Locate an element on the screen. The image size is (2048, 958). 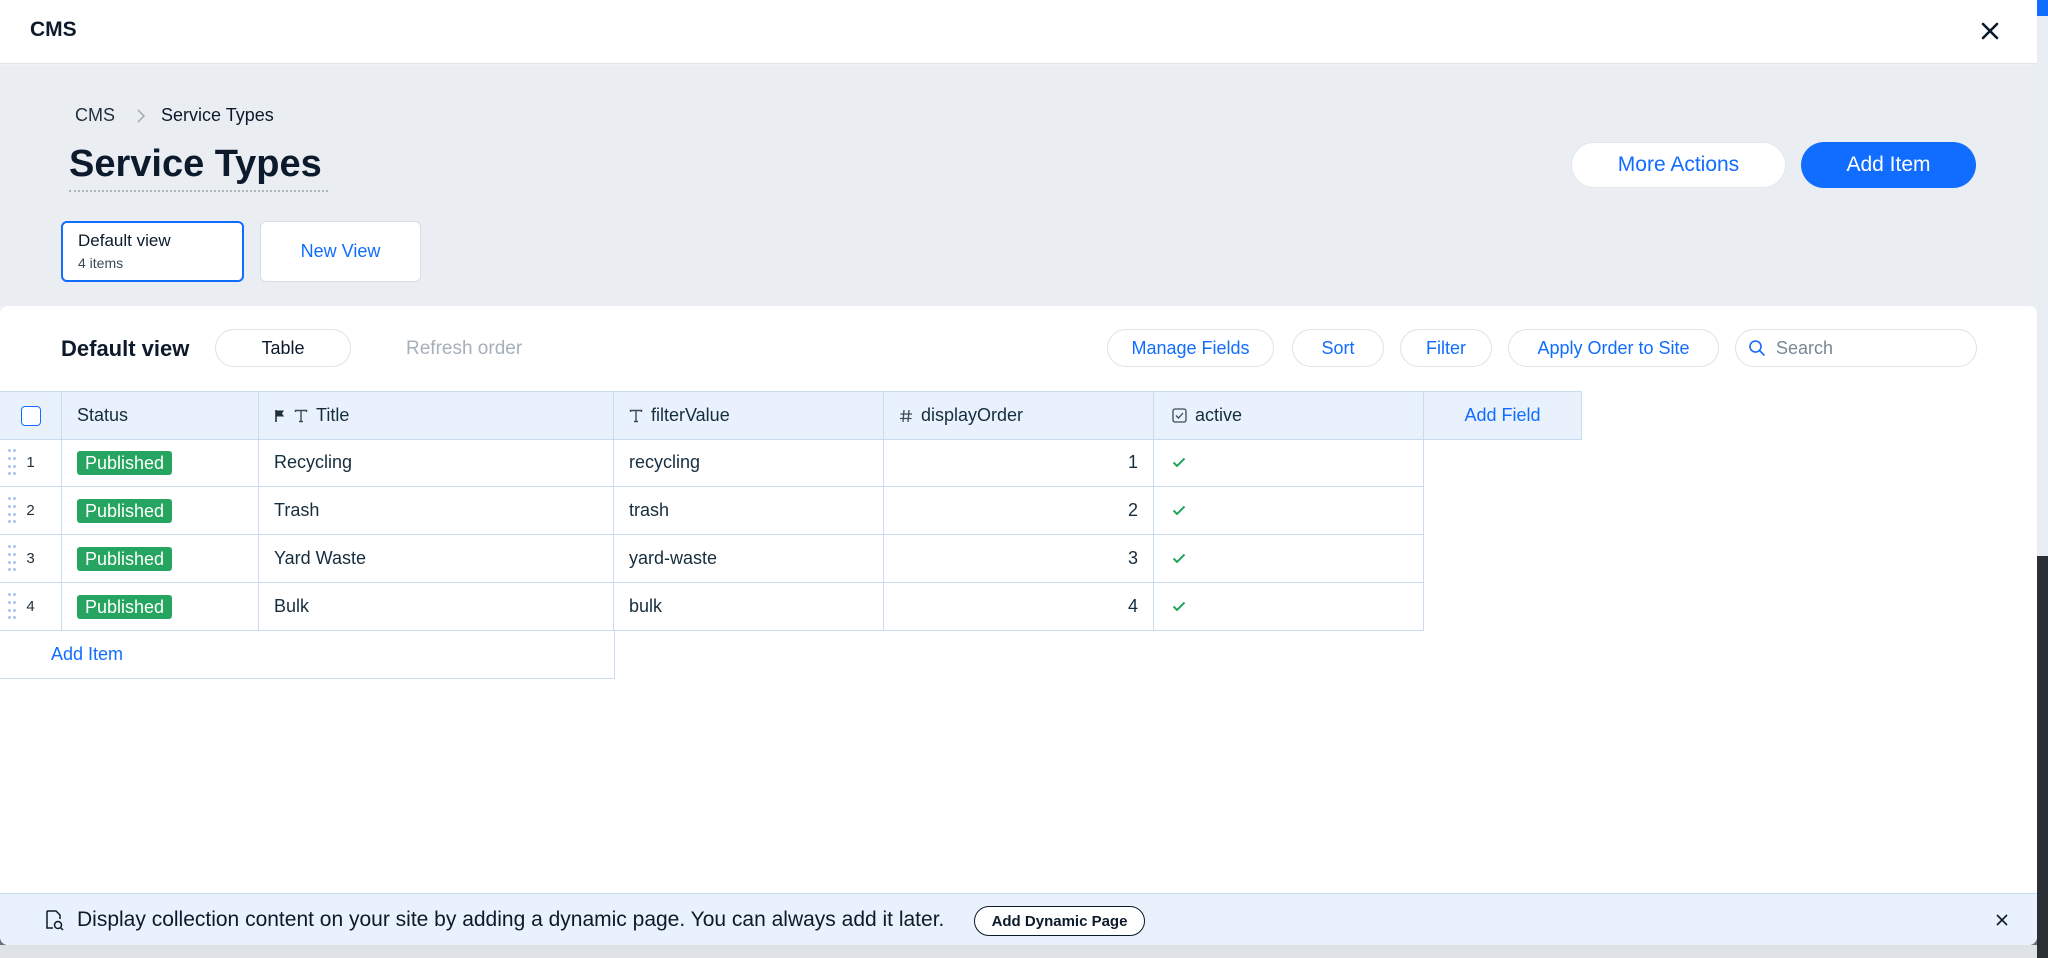
more-actions-button: More Actions is located at coordinates (1678, 165).